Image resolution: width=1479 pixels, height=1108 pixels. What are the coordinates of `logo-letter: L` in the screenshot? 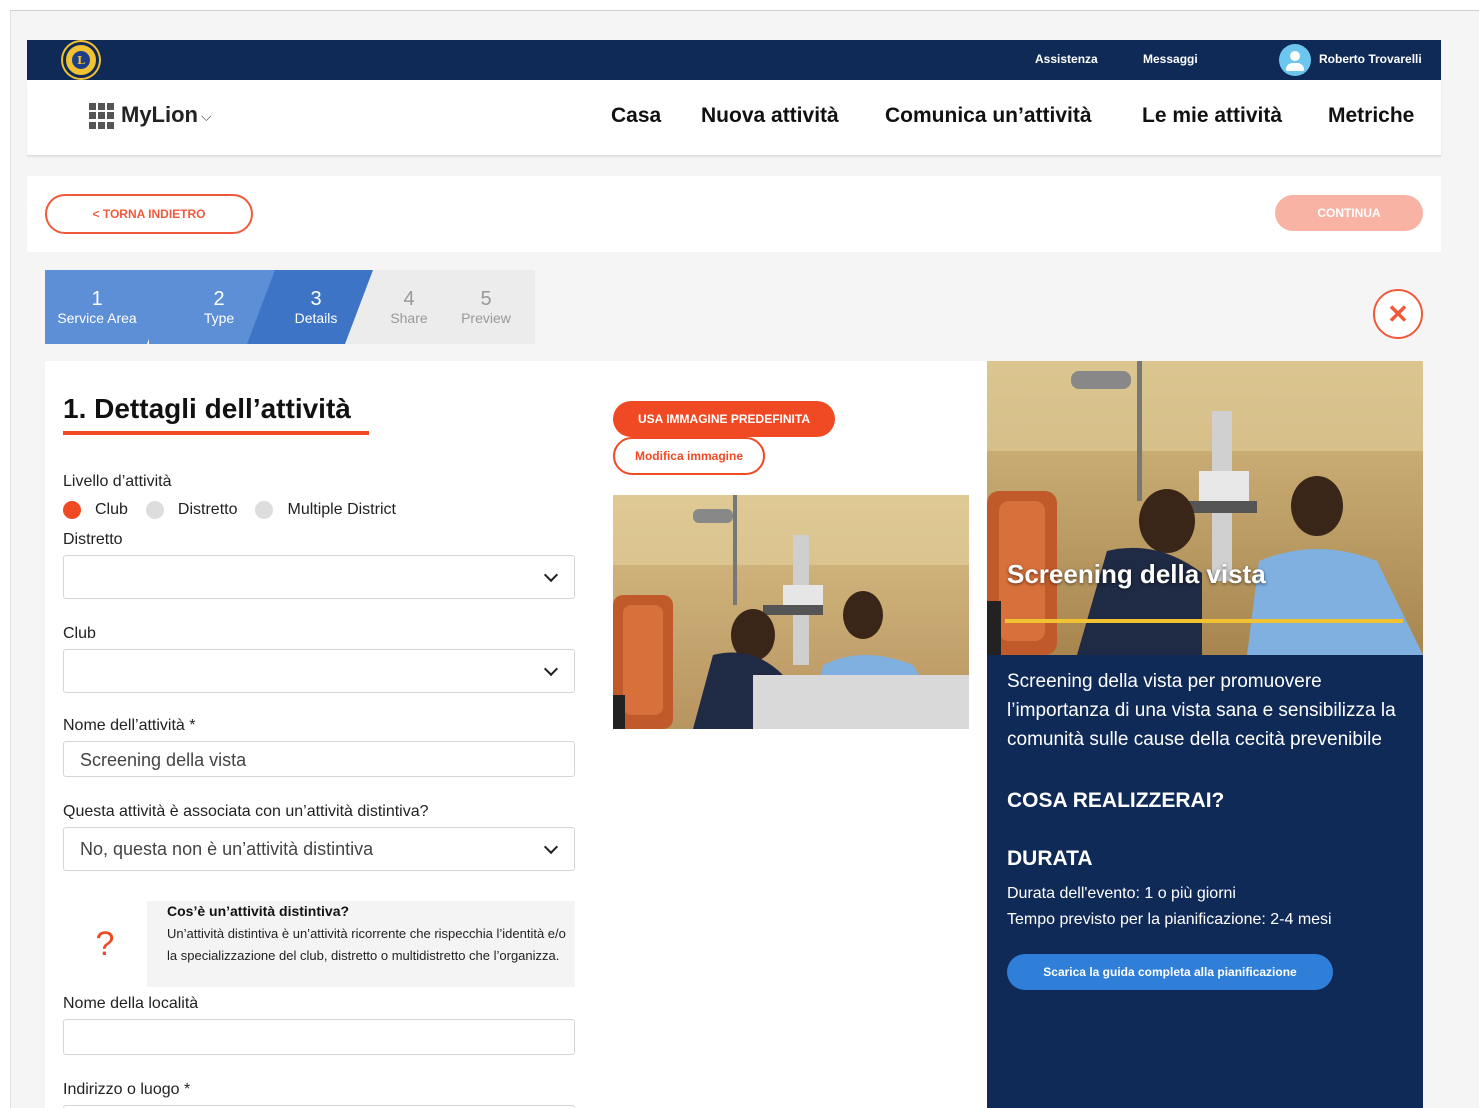 It's located at (81, 60).